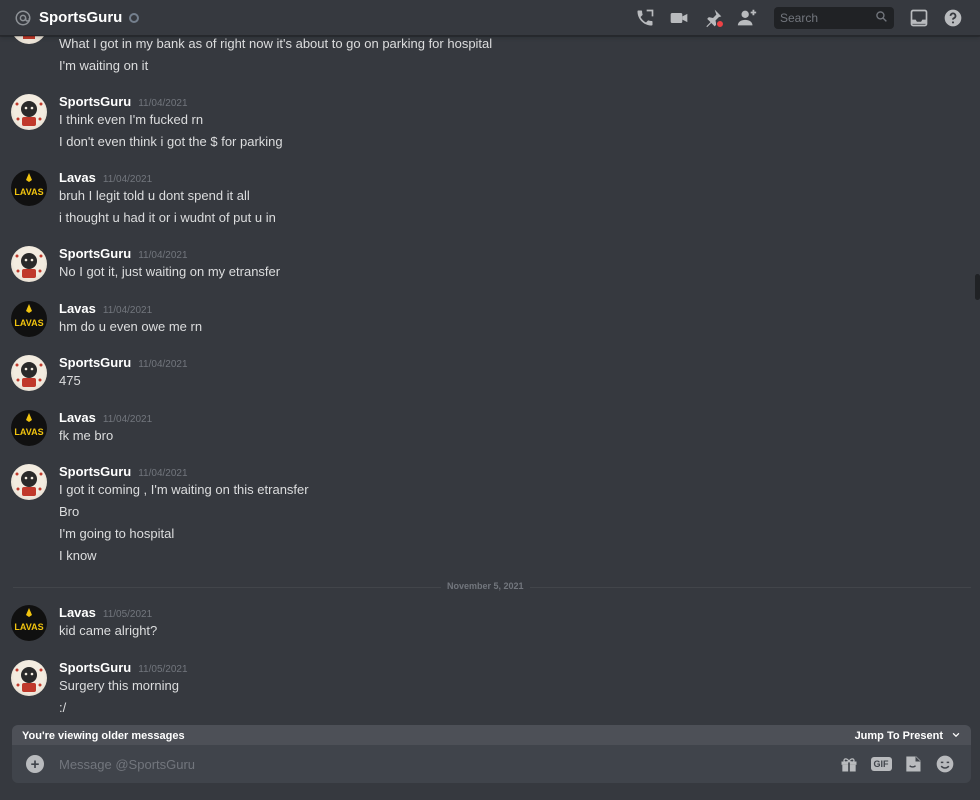 The height and width of the screenshot is (800, 980). Describe the element at coordinates (108, 630) in the screenshot. I see `message-text: kid came alright?` at that location.